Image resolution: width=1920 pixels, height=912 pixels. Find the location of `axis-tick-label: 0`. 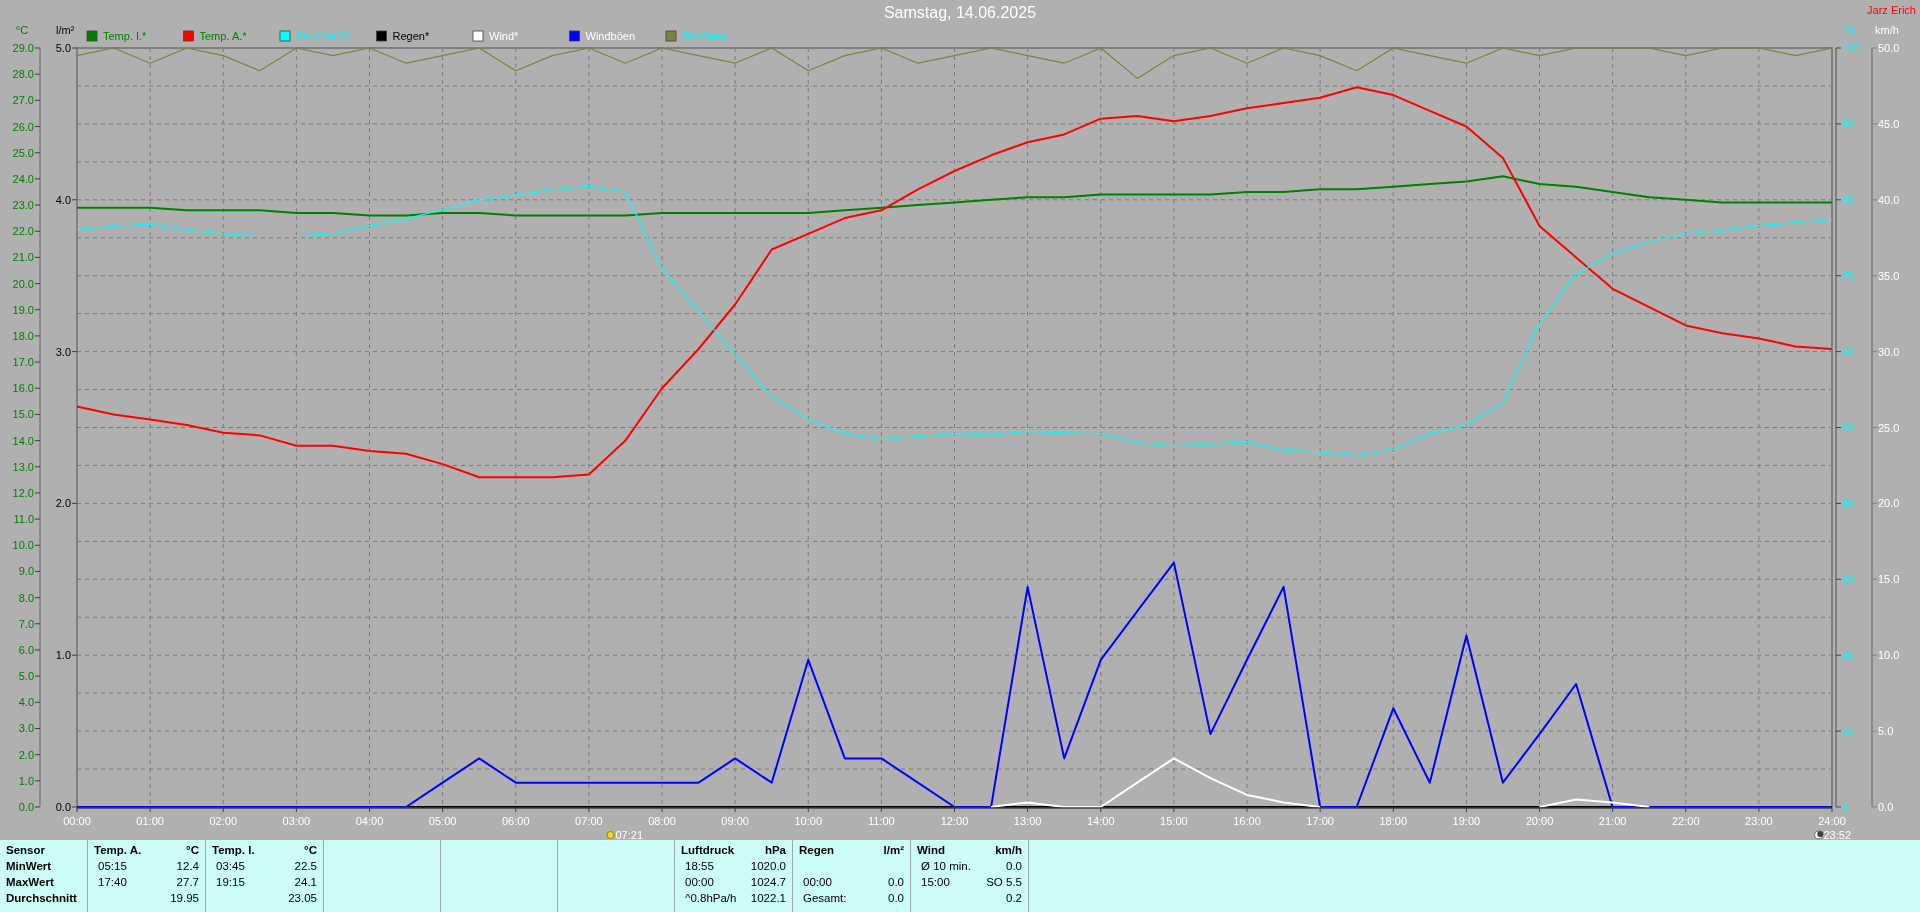

axis-tick-label: 0 is located at coordinates (1845, 807).